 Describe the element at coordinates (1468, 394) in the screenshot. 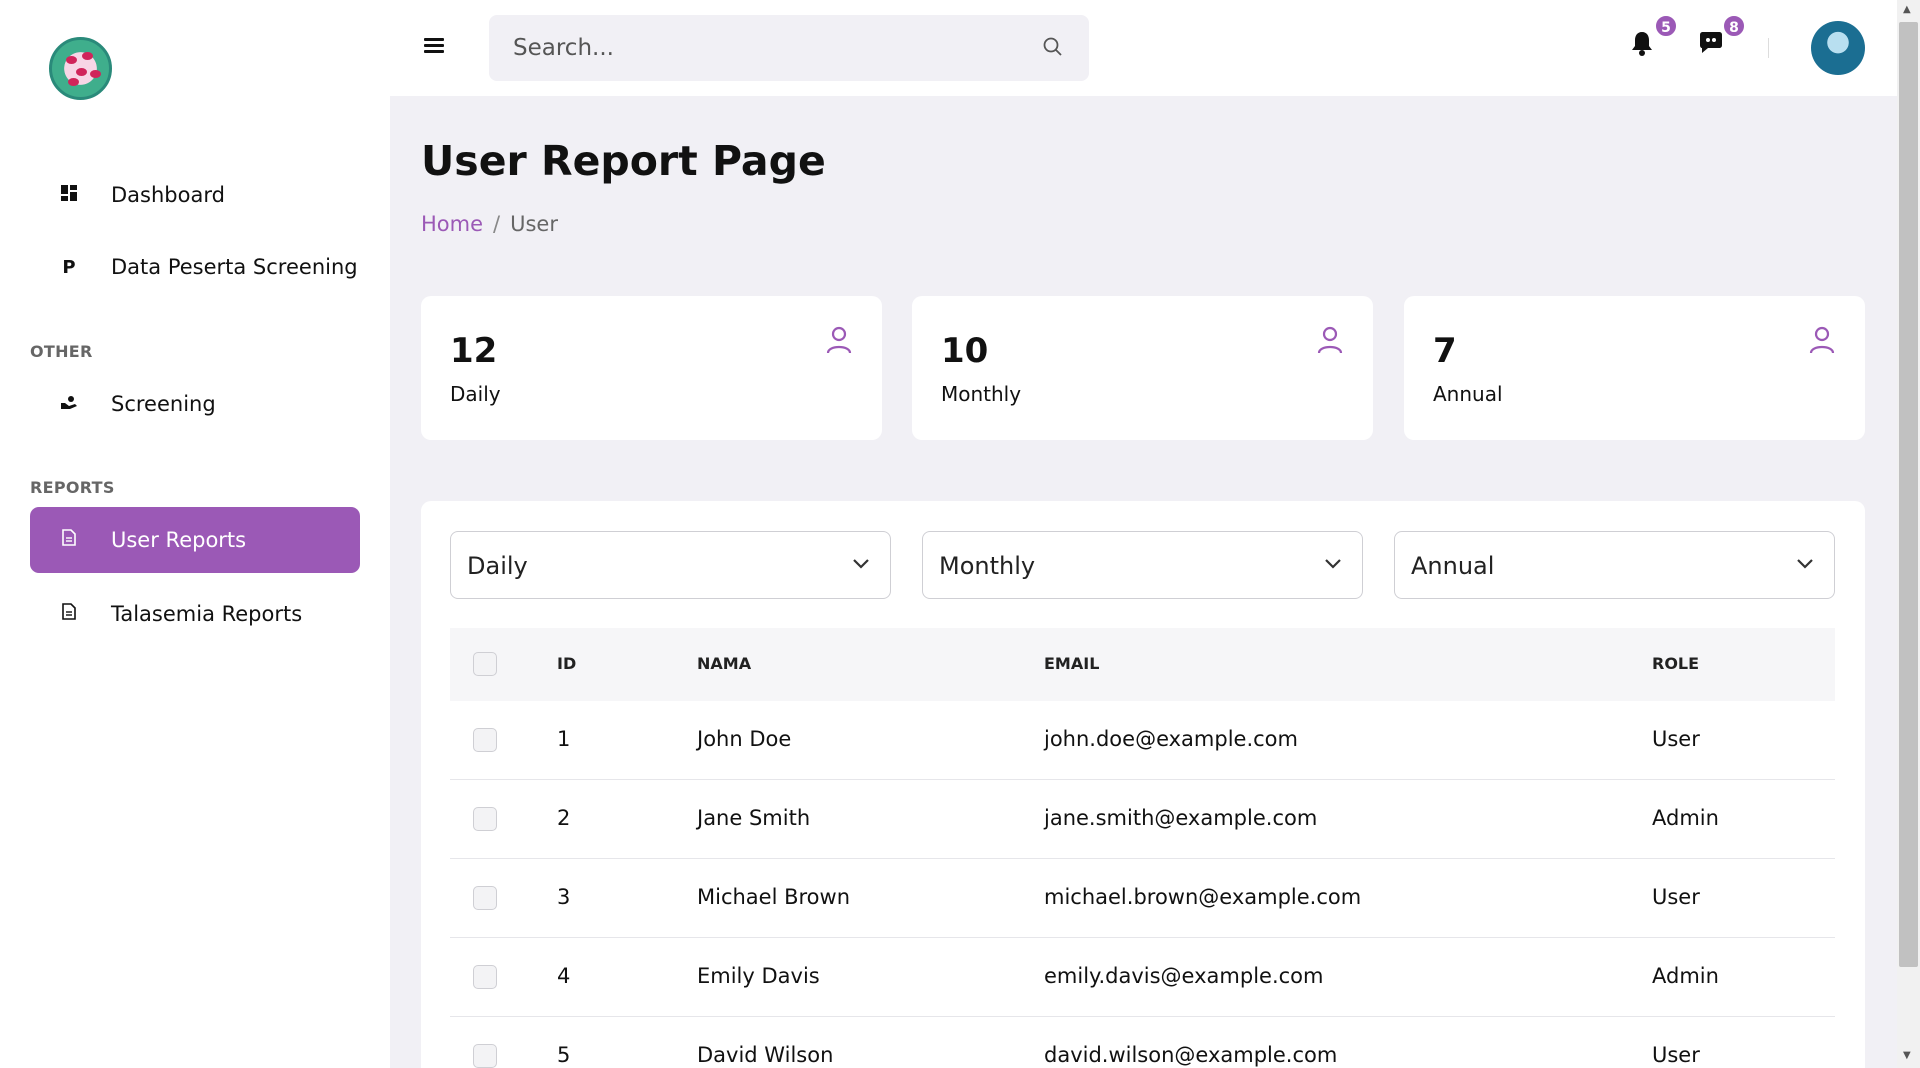

I see `stat-label: Annual` at that location.